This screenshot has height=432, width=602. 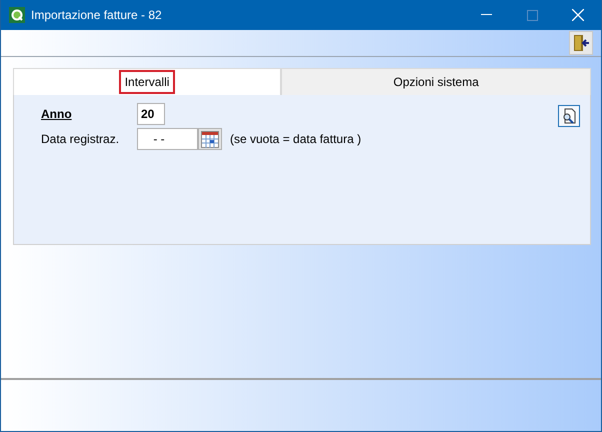 What do you see at coordinates (167, 139) in the screenshot?
I see `date-field: - -` at bounding box center [167, 139].